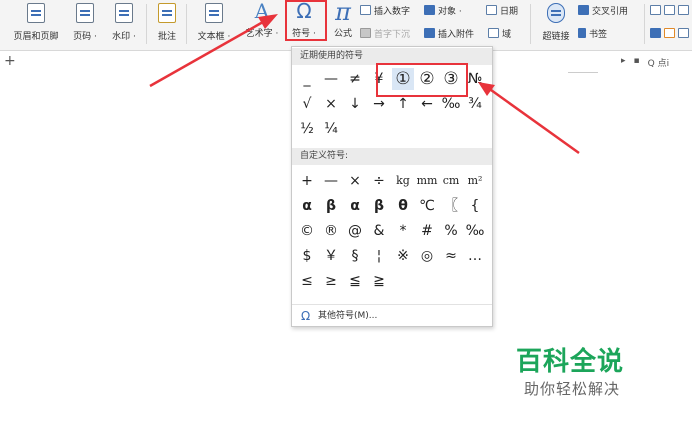  Describe the element at coordinates (535, 121) in the screenshot. I see `arrow-to-circled-numbers` at that location.